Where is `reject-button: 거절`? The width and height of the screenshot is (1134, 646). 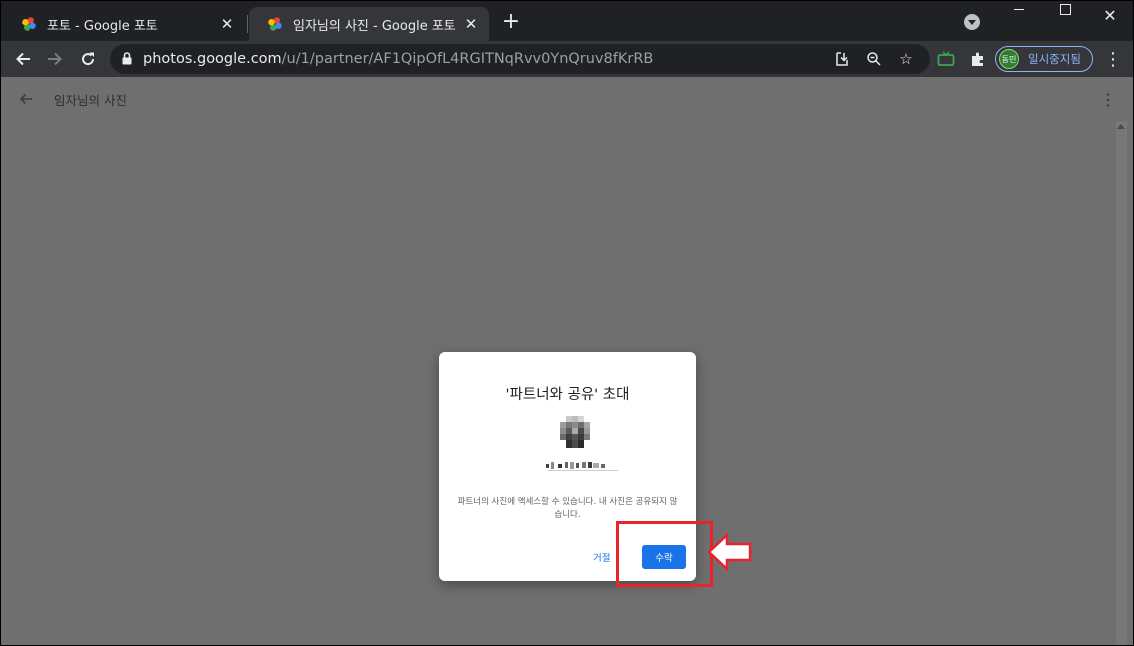 reject-button: 거절 is located at coordinates (601, 557).